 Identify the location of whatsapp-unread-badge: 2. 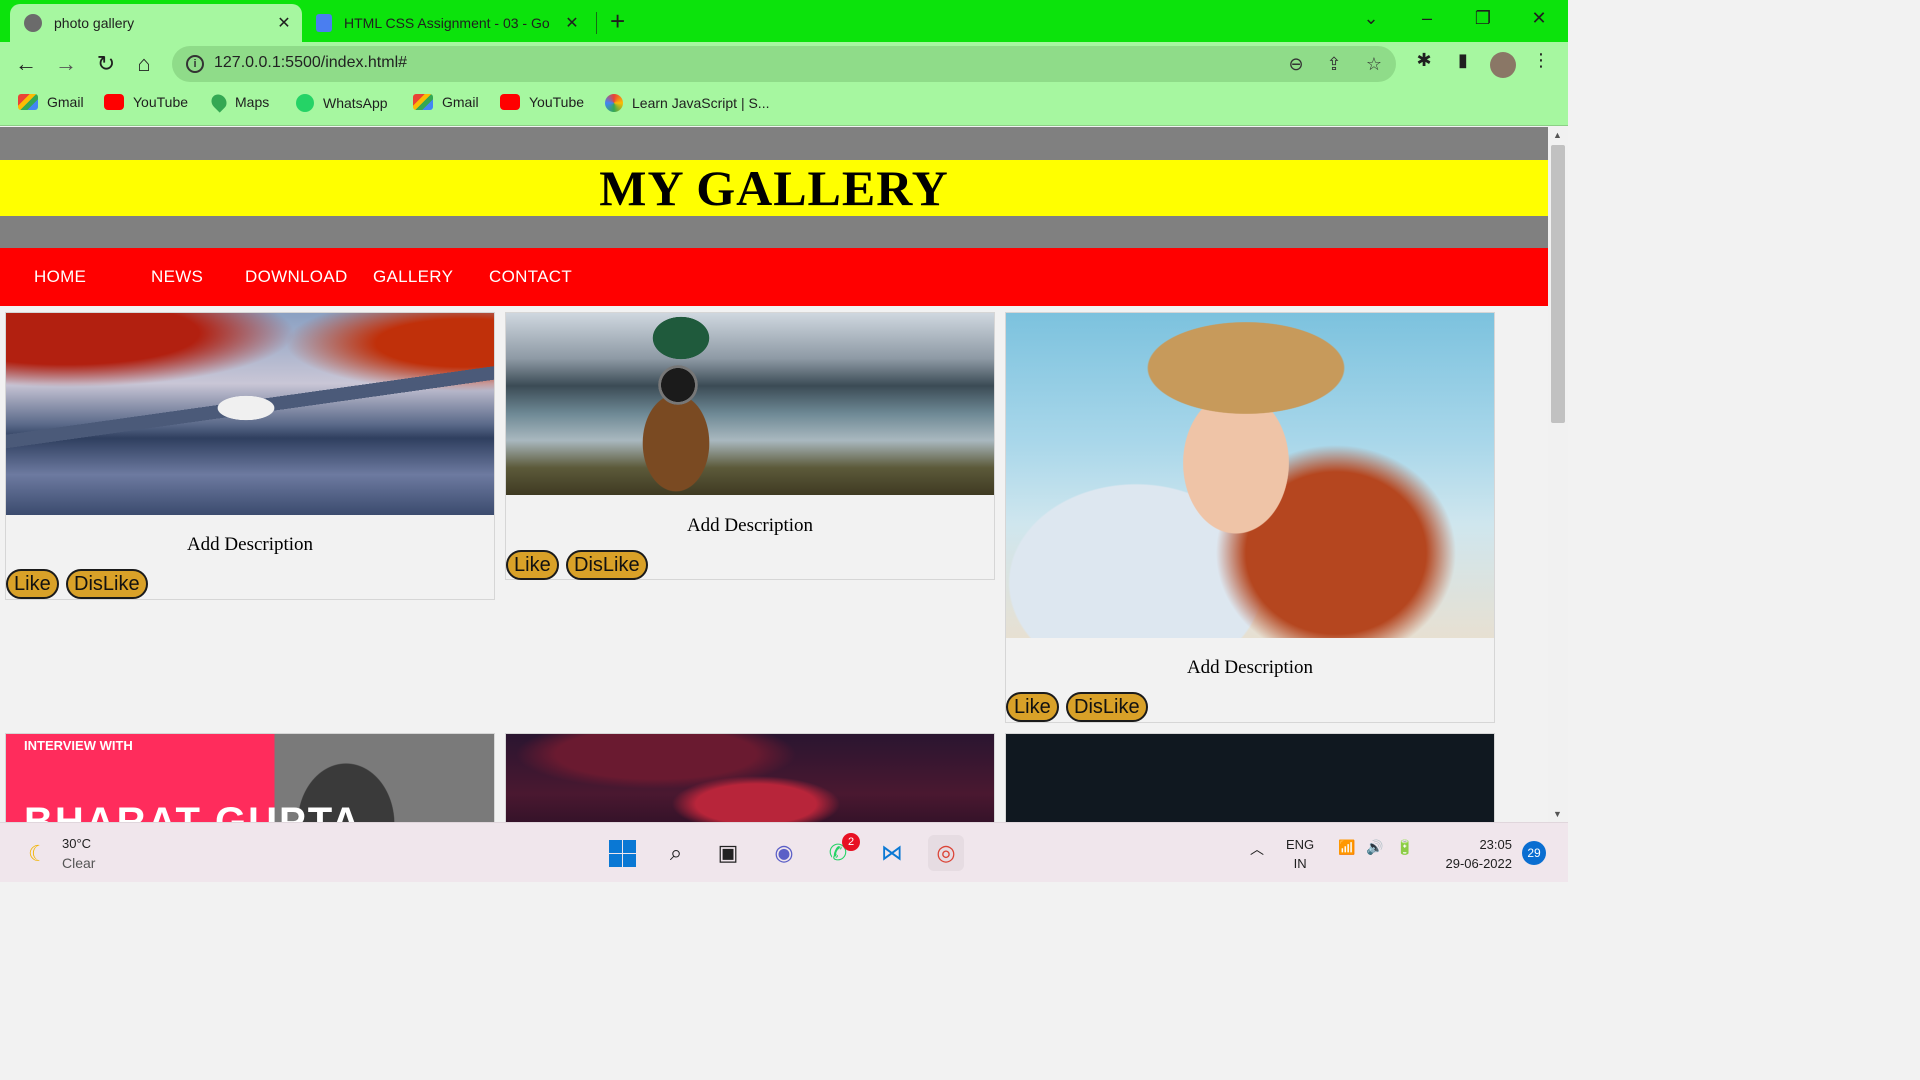
(851, 842).